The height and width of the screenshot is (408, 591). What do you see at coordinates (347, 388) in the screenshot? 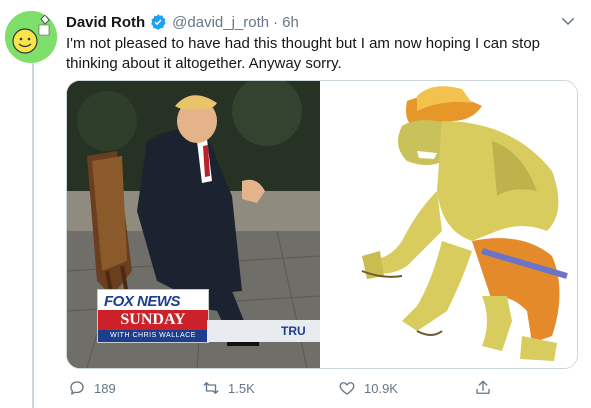
I see `heart-icon` at bounding box center [347, 388].